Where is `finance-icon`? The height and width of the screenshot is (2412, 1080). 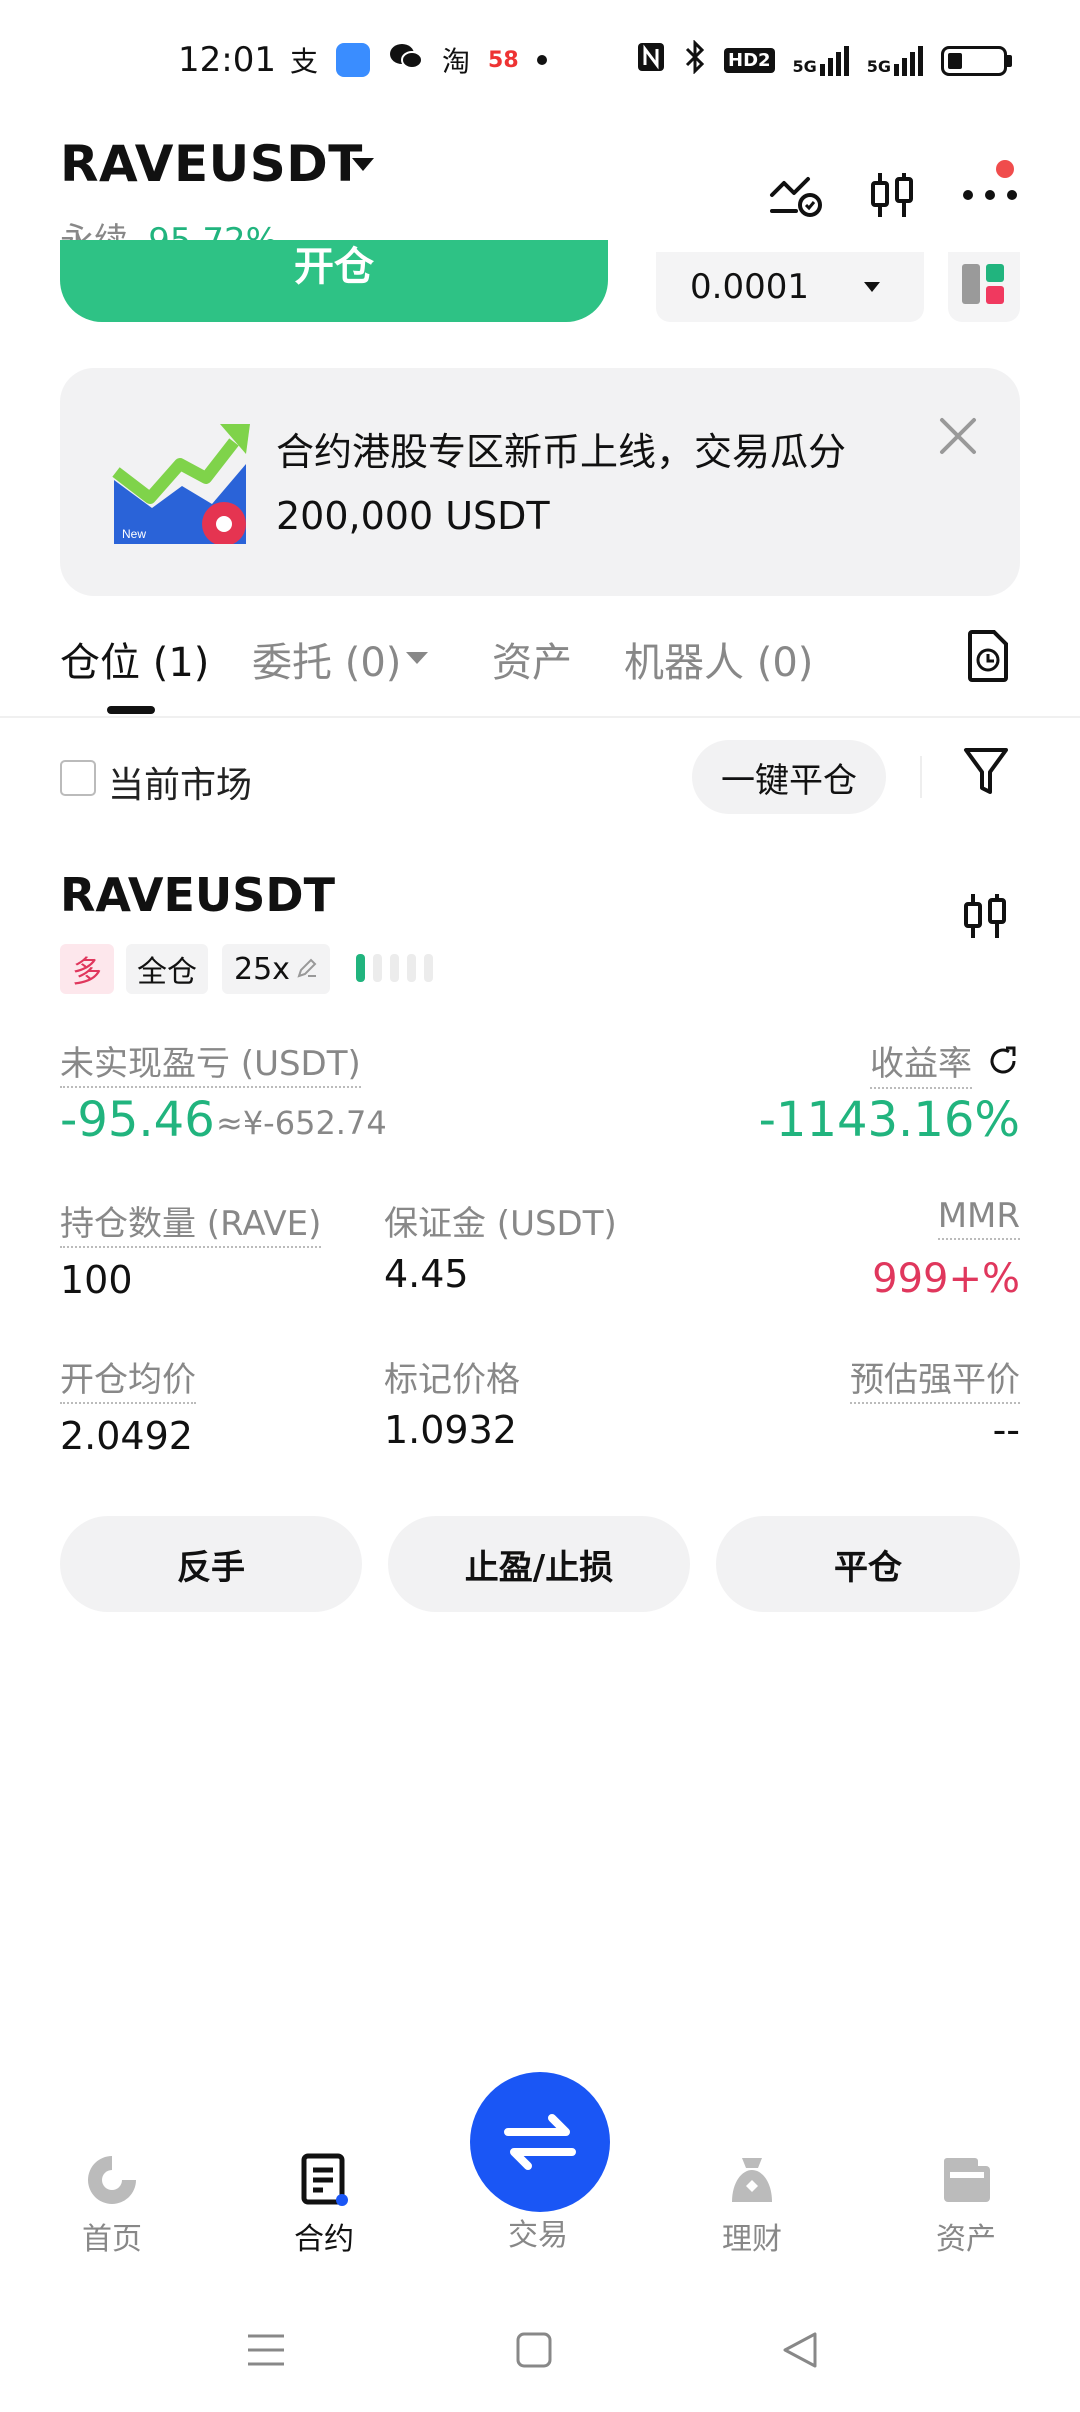
finance-icon is located at coordinates (752, 2180).